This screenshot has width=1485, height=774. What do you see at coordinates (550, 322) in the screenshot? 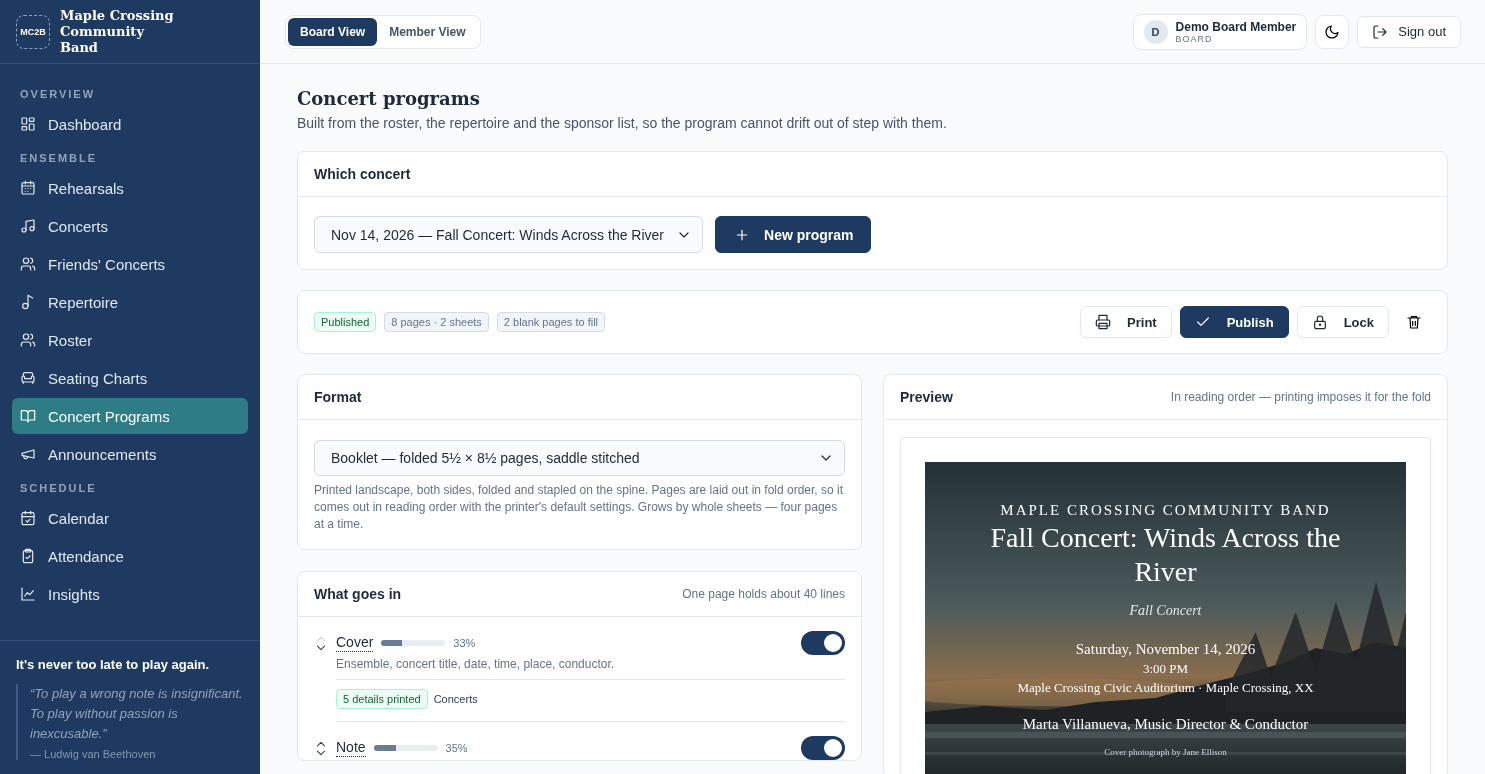
I see `status-badge: 2 blank pages to fill` at bounding box center [550, 322].